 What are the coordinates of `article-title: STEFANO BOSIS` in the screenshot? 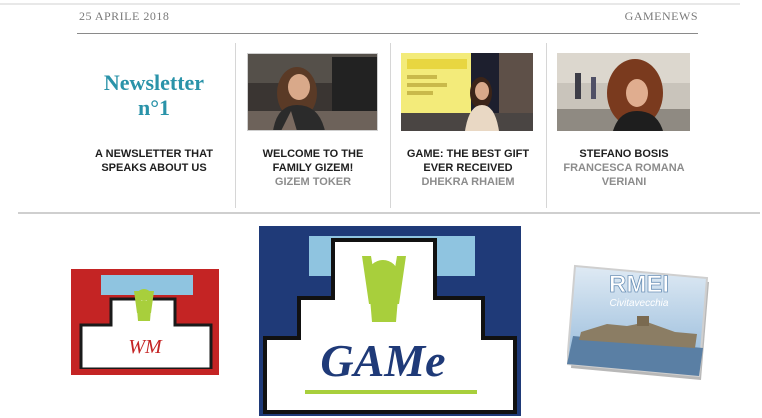 It's located at (624, 154).